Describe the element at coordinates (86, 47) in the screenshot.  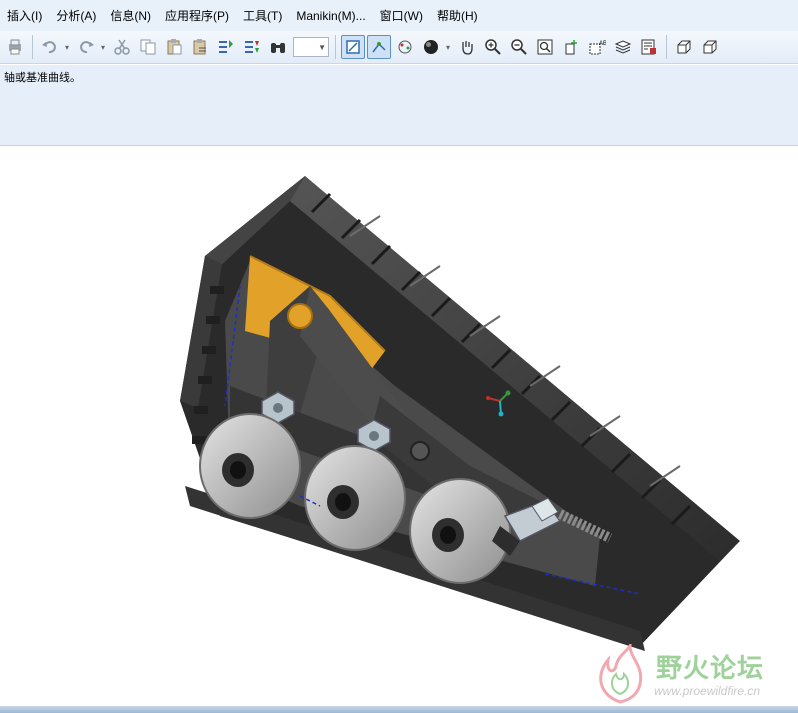
I see `redo-icon` at that location.